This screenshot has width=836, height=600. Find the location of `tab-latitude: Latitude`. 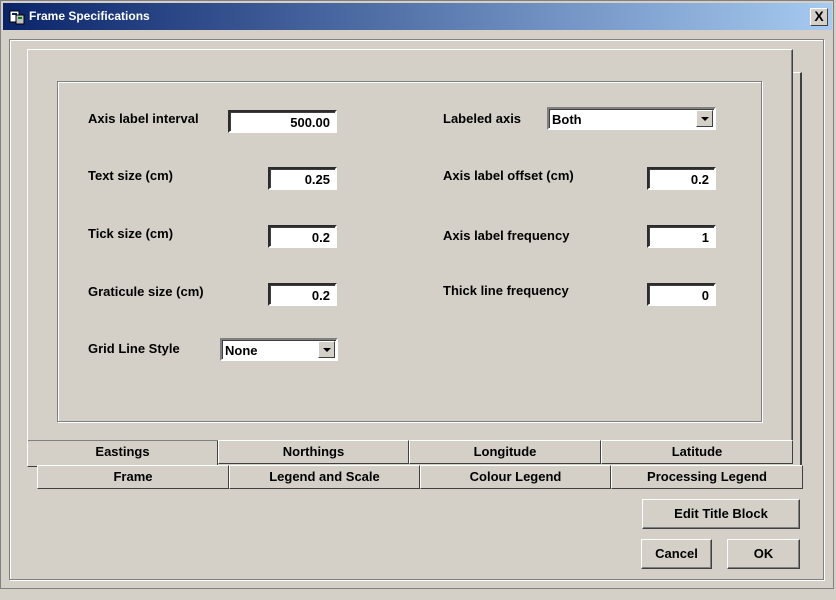

tab-latitude: Latitude is located at coordinates (697, 452).